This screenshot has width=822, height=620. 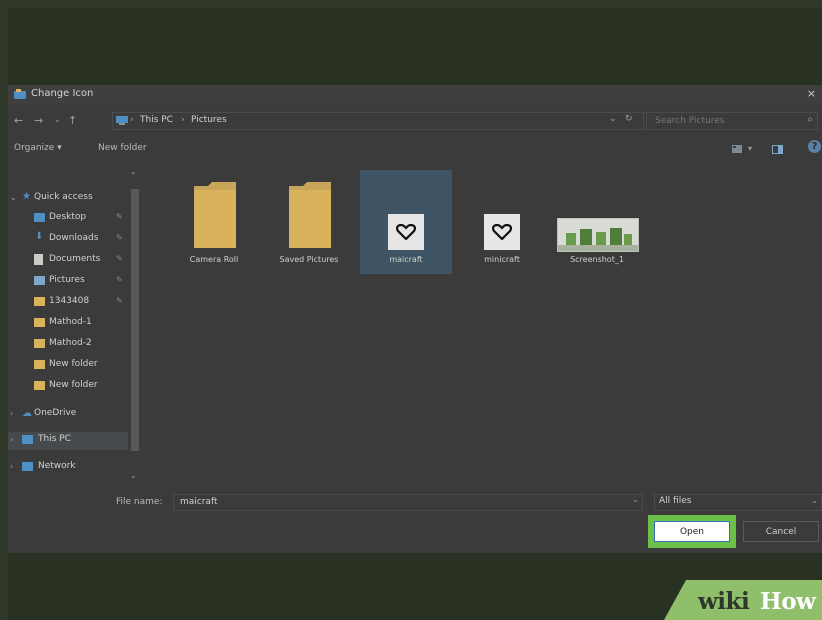 I want to click on sidebar-item-label: New folder, so click(x=73, y=385).